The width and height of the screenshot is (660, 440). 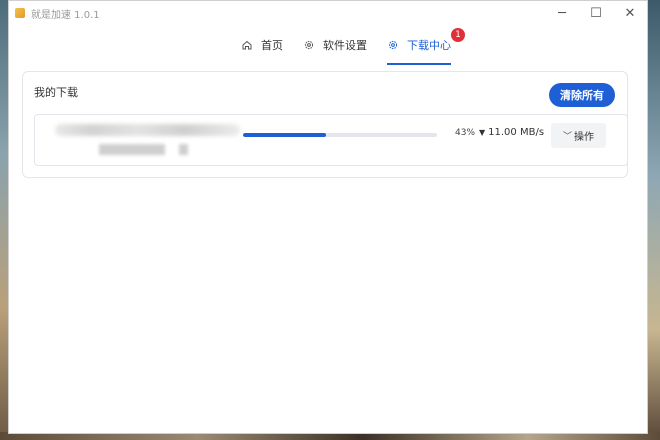 What do you see at coordinates (340, 135) in the screenshot?
I see `download-progress-bar` at bounding box center [340, 135].